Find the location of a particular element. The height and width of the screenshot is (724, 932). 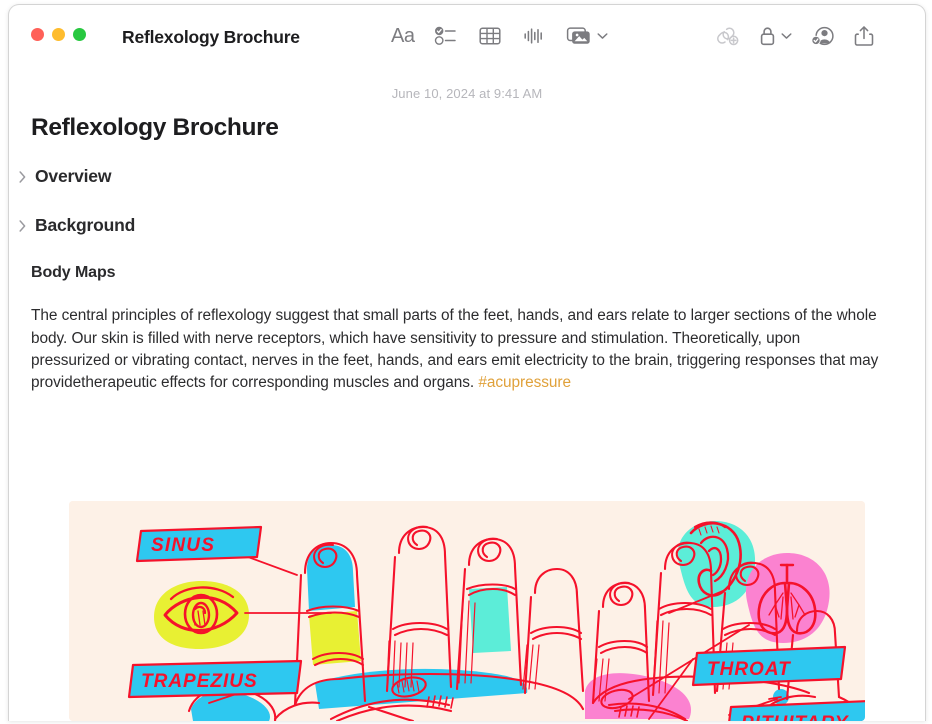

minimize-button is located at coordinates (58, 34).